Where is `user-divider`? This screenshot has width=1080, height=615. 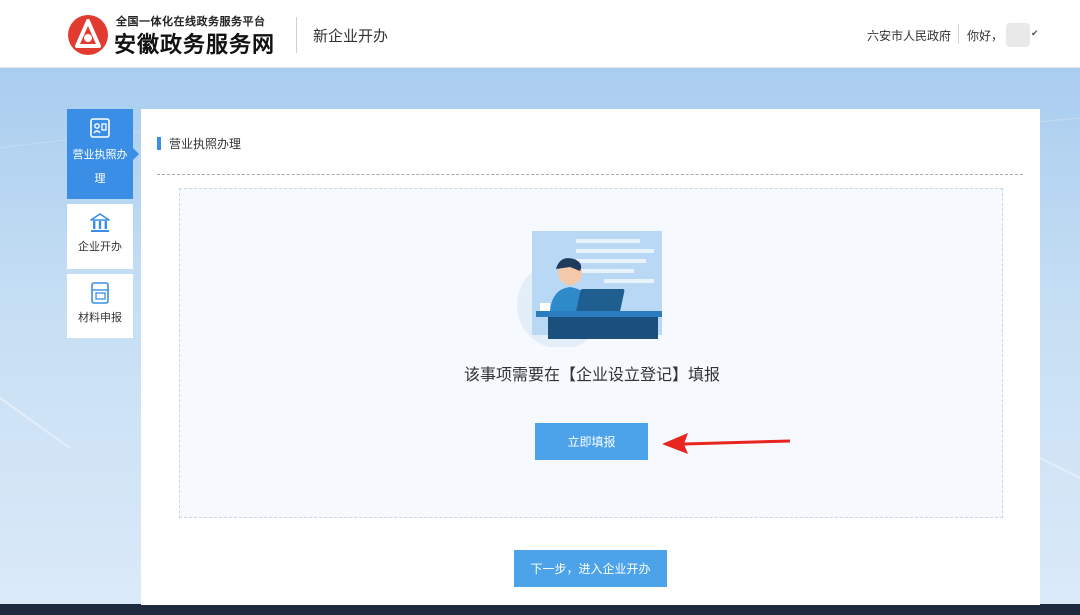 user-divider is located at coordinates (958, 34).